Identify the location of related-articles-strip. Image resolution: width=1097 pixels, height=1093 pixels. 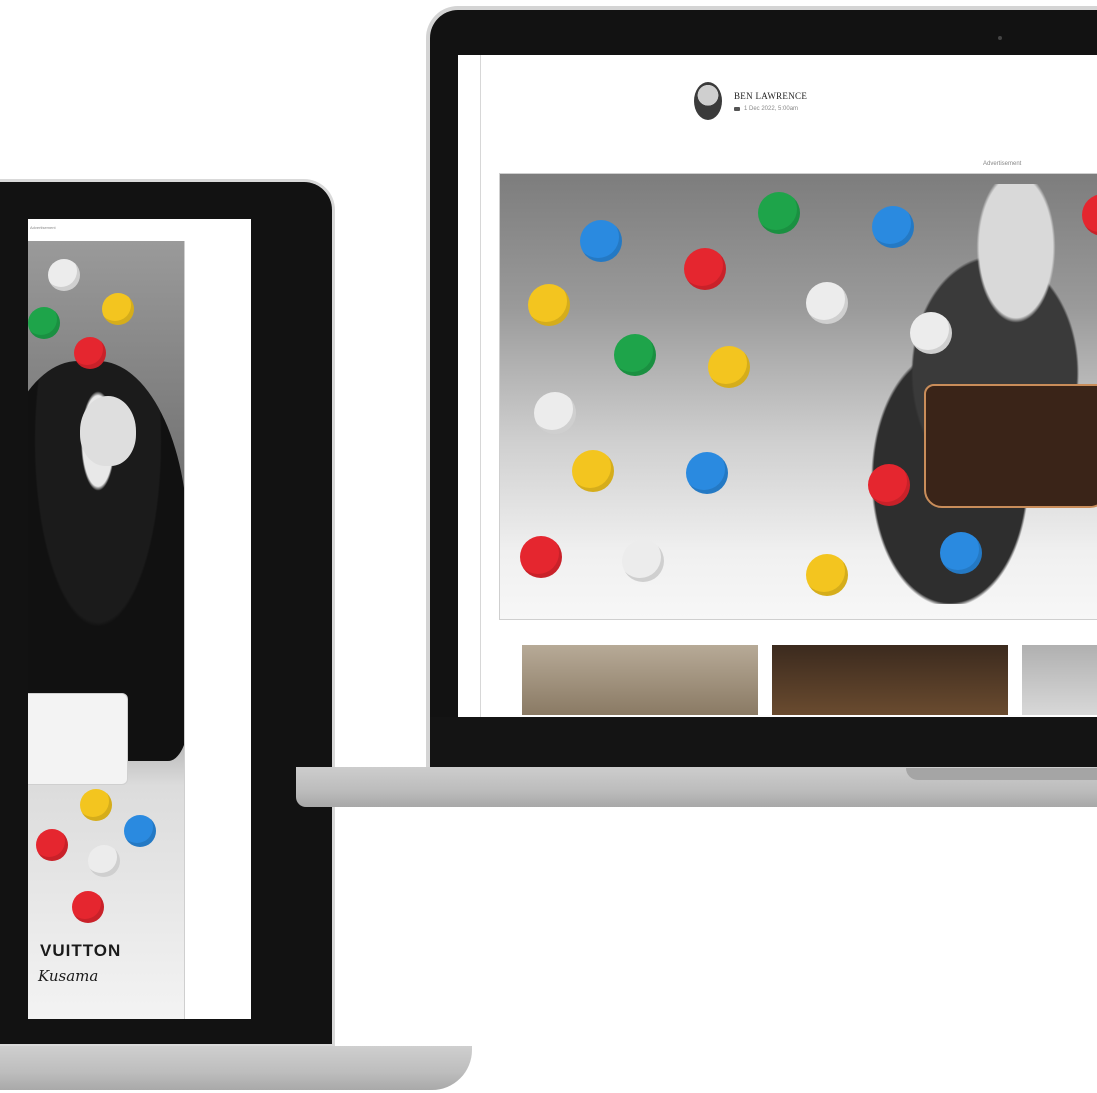
(809, 680).